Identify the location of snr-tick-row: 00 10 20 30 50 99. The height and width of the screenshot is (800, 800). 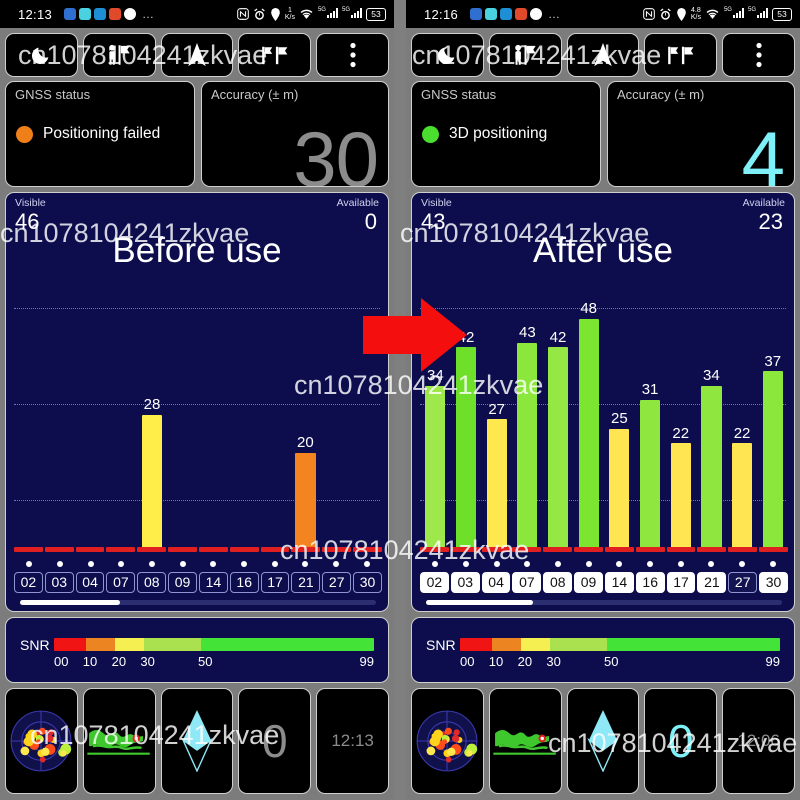
(214, 662).